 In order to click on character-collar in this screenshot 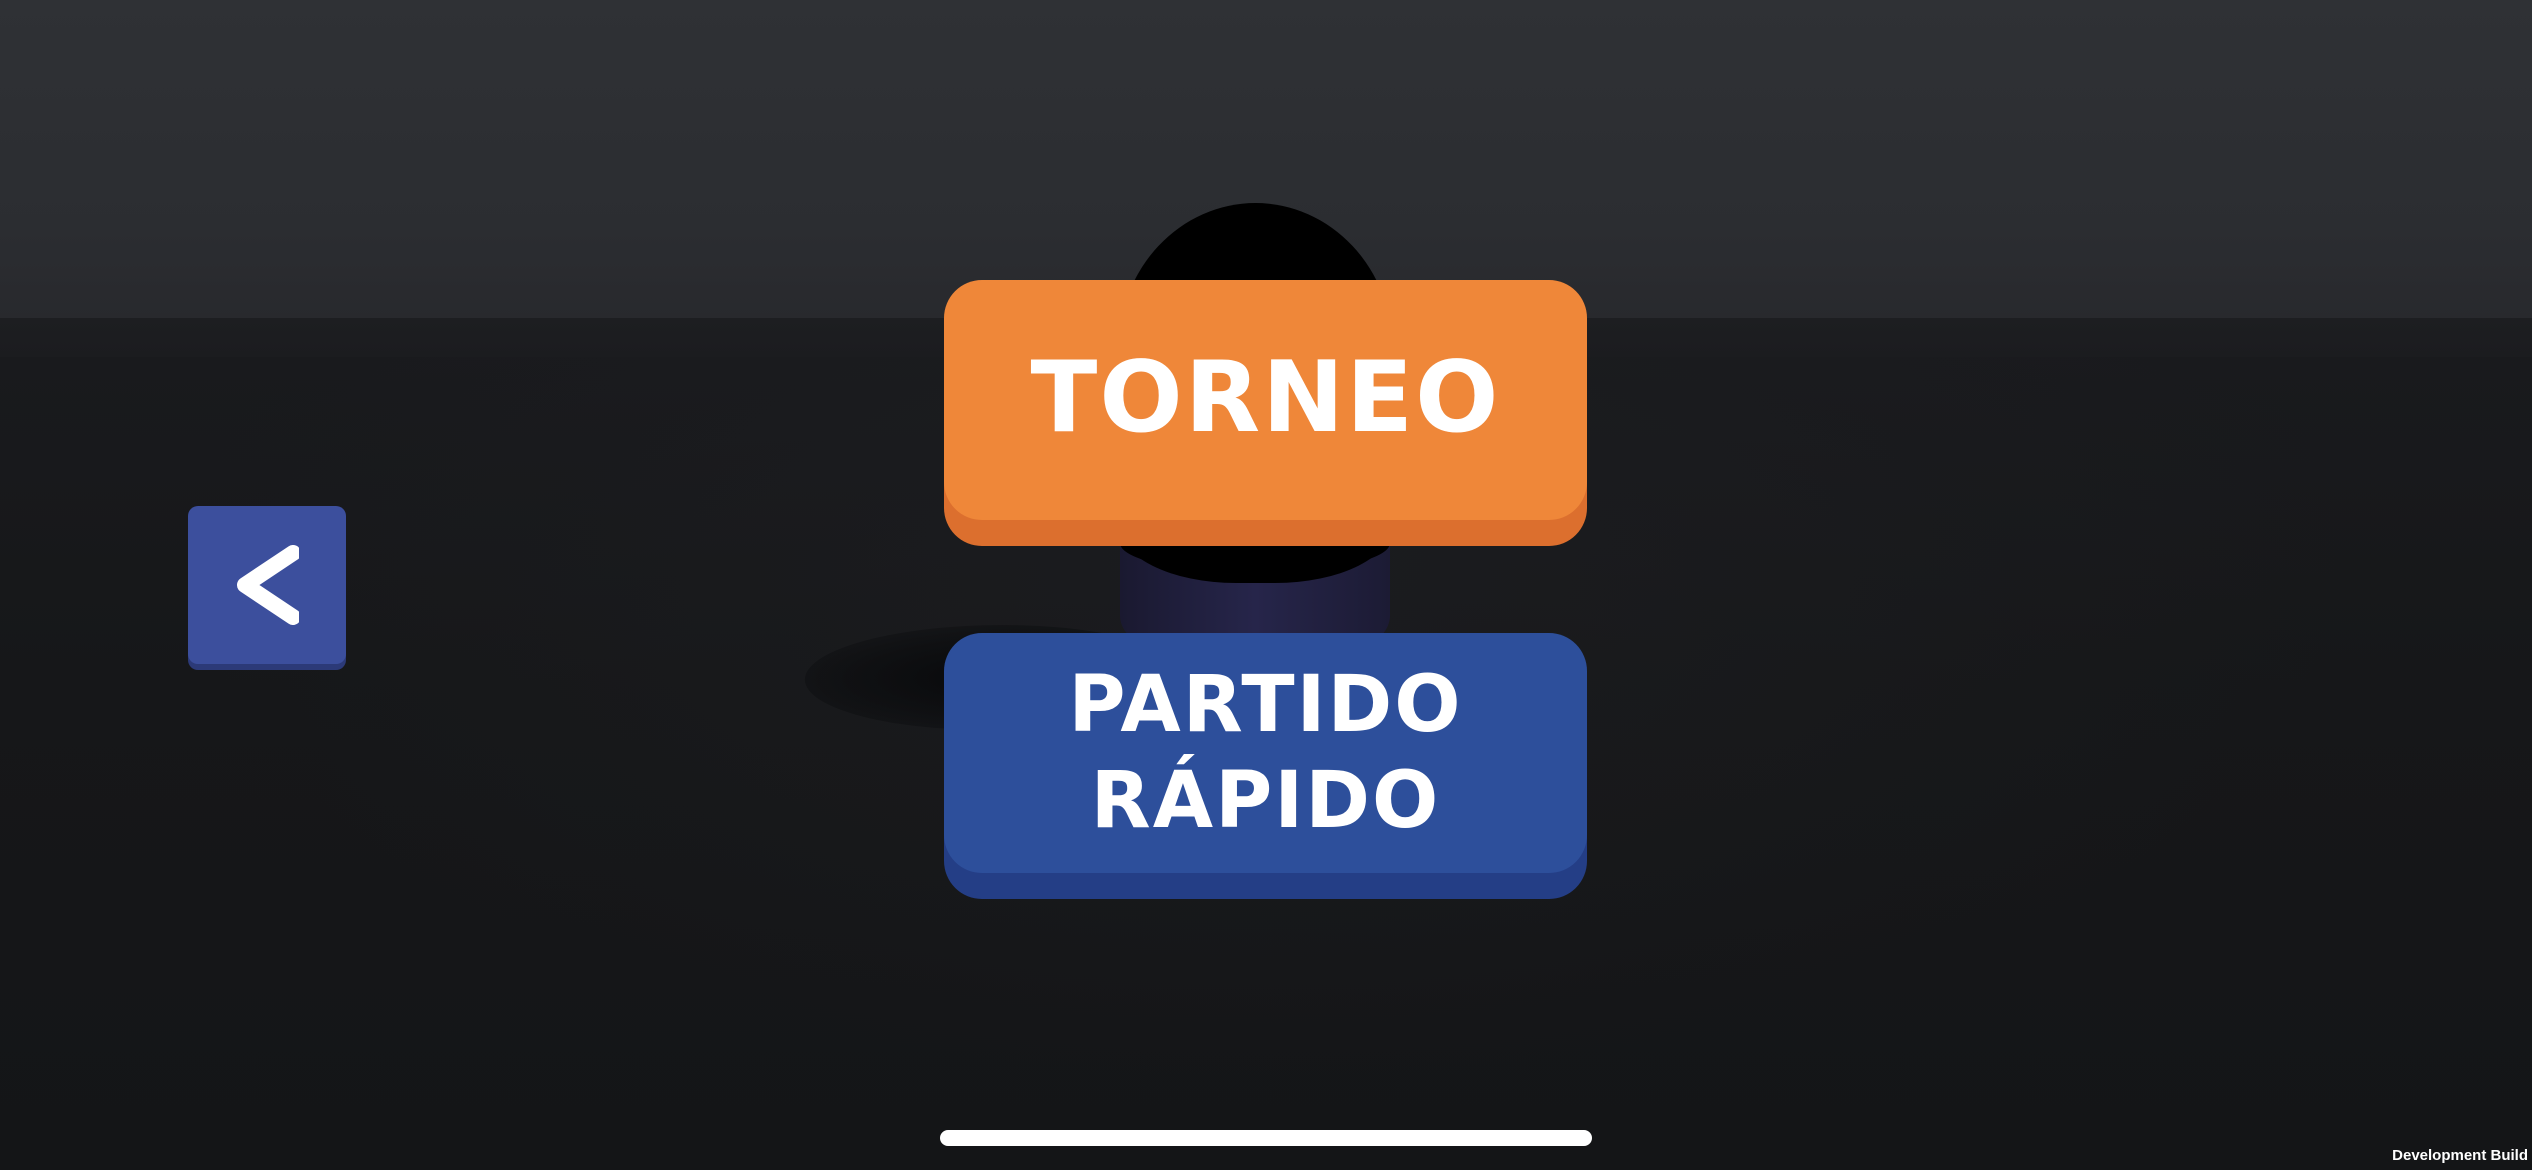, I will do `click(1255, 543)`.